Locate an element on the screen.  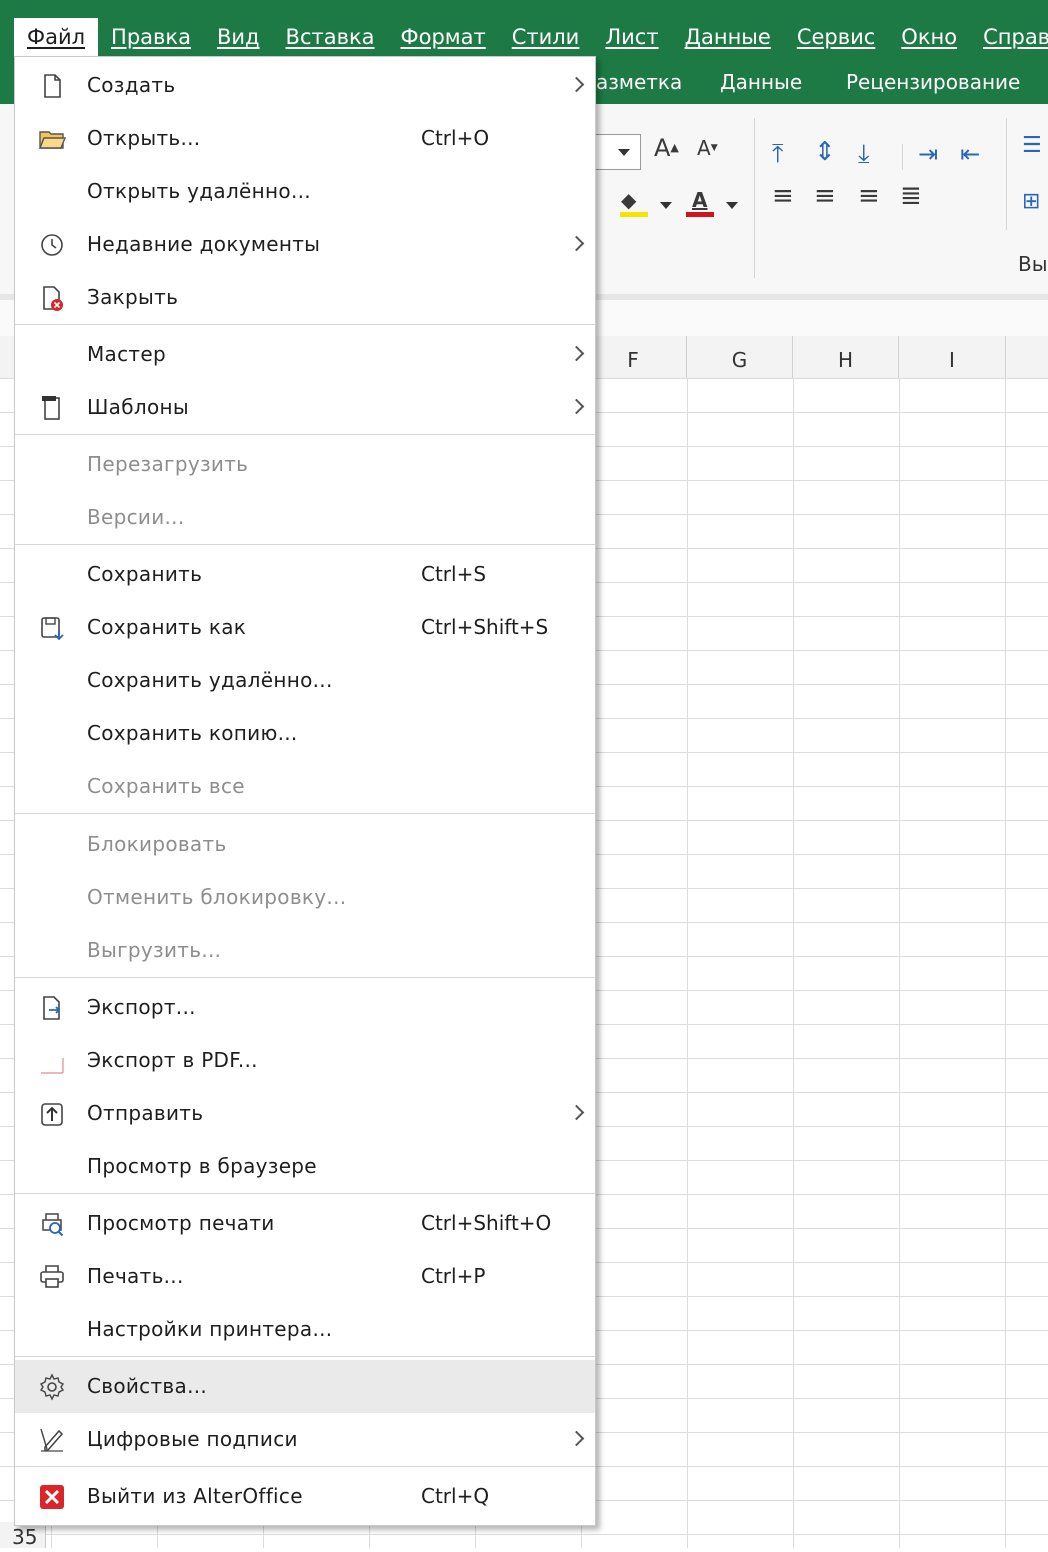
column-header-f: F is located at coordinates (633, 357).